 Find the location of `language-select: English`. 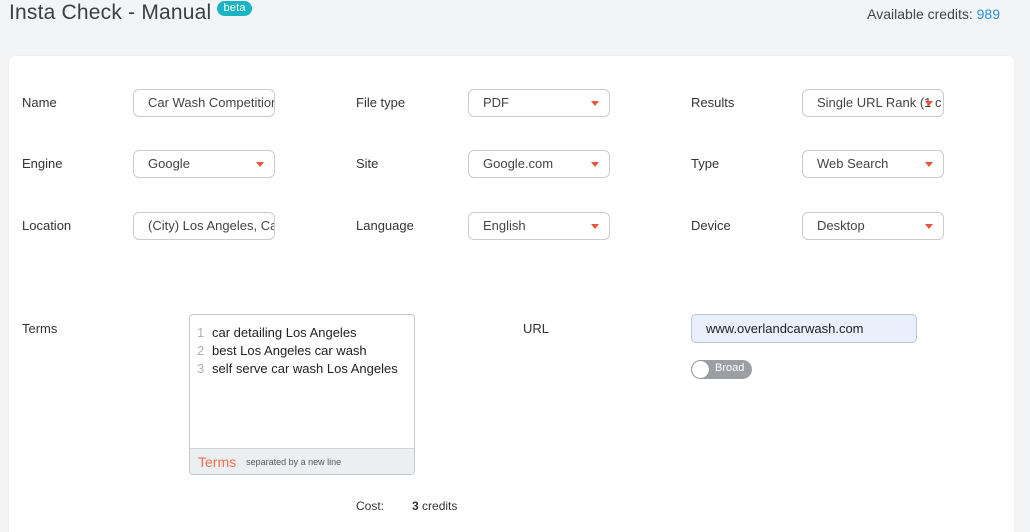

language-select: English is located at coordinates (539, 226).